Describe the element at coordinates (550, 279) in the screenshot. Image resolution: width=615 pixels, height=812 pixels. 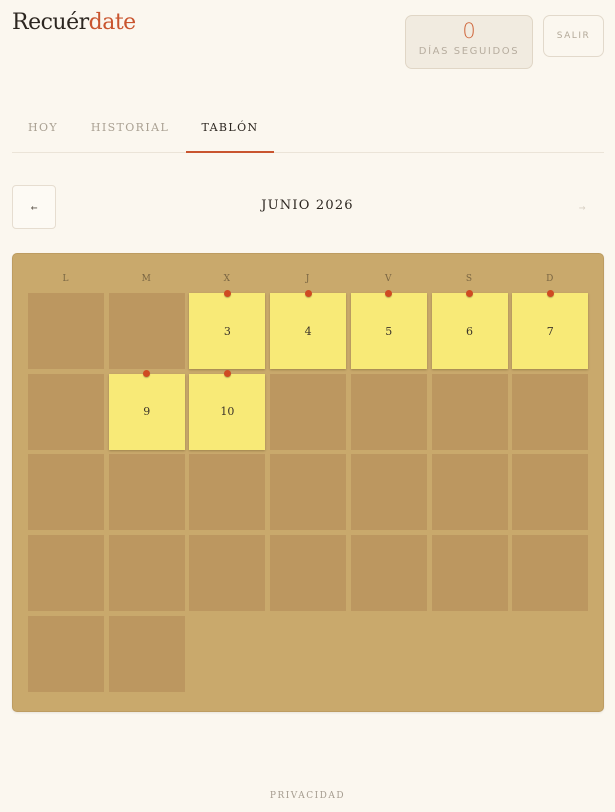
I see `weekday-label-domingo: D` at that location.